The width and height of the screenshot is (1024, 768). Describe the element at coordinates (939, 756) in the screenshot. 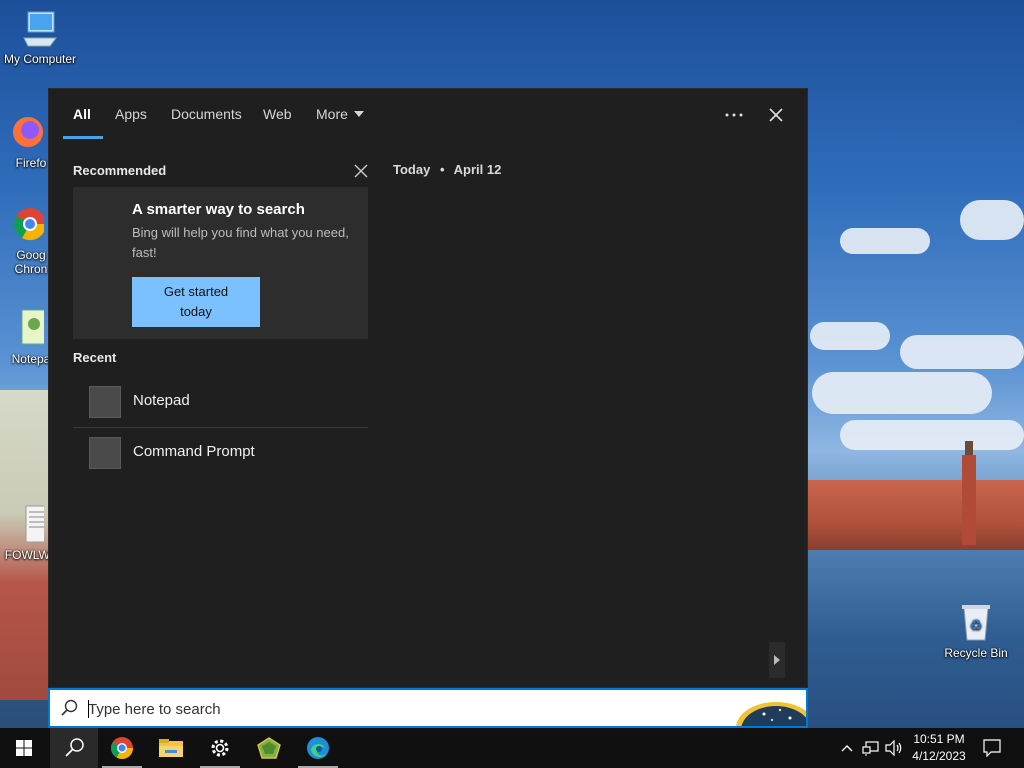

I see `clock-date: 4/12/2023` at that location.